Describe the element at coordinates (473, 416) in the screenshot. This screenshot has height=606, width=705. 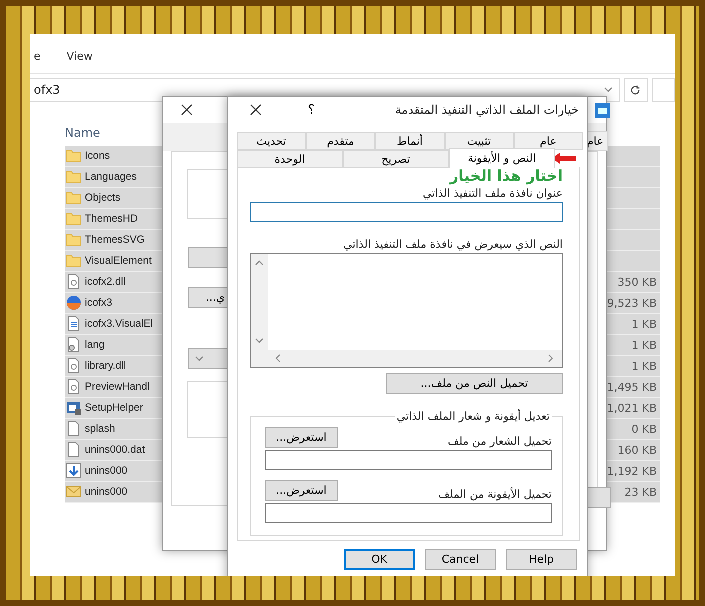
I see `group-legend: تعديل أيقونة و شعار الملف الذاتي` at that location.